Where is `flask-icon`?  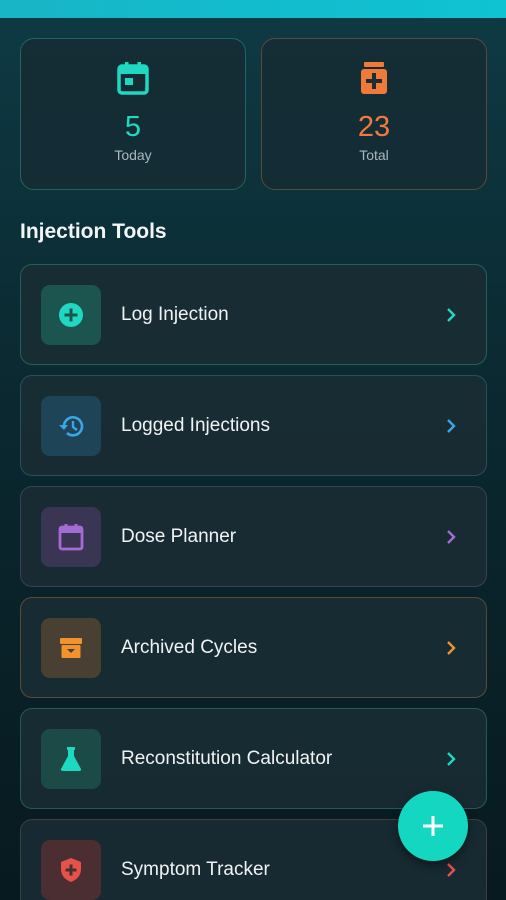 flask-icon is located at coordinates (71, 758).